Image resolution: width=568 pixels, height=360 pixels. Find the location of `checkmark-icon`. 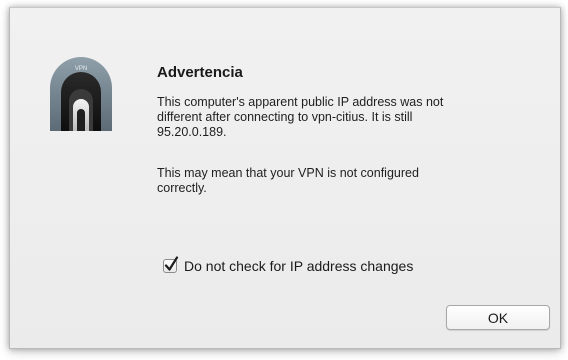

checkmark-icon is located at coordinates (171, 263).